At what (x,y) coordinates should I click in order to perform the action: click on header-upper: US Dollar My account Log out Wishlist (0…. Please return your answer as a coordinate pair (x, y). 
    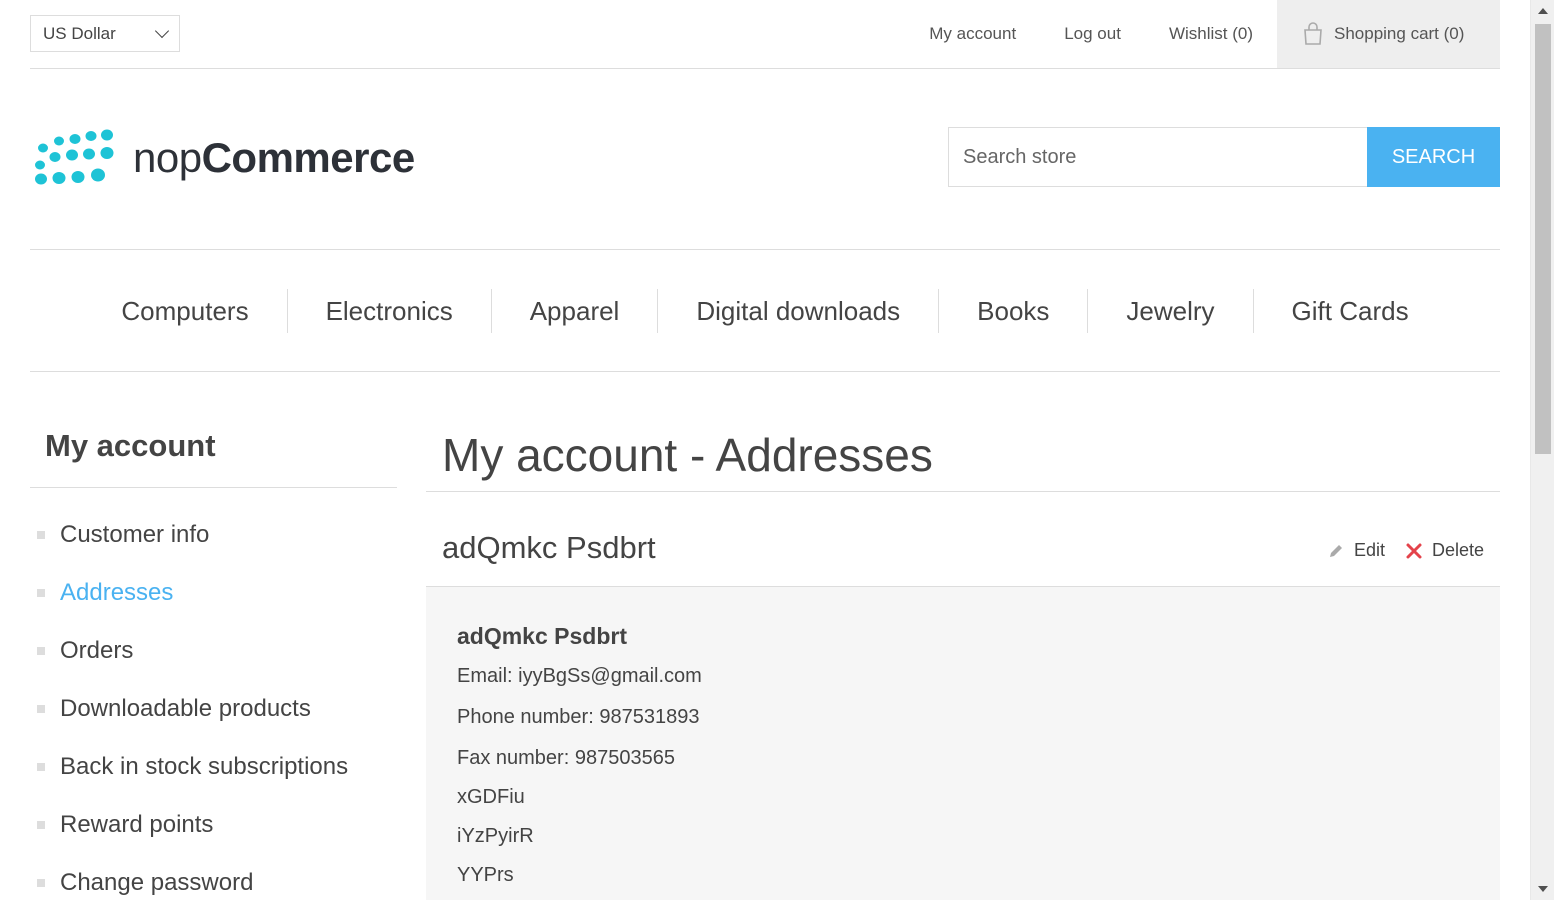
    Looking at the image, I should click on (765, 34).